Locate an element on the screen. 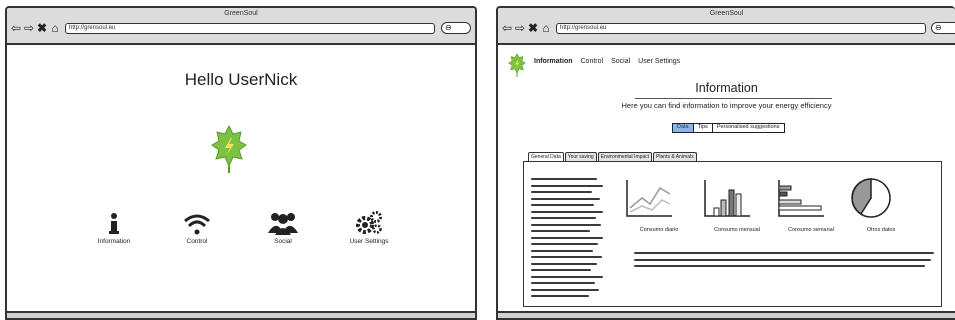  menu-item-control: Control is located at coordinates (197, 227).